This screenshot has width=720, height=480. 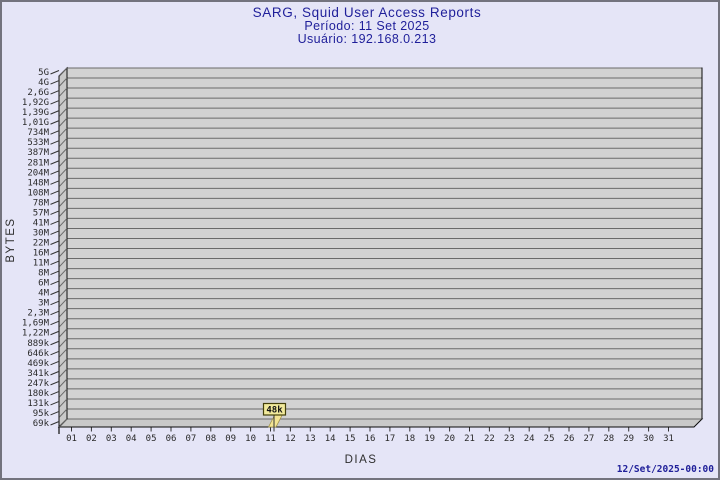 What do you see at coordinates (43, 284) in the screenshot?
I see `y-tick-label: 6M` at bounding box center [43, 284].